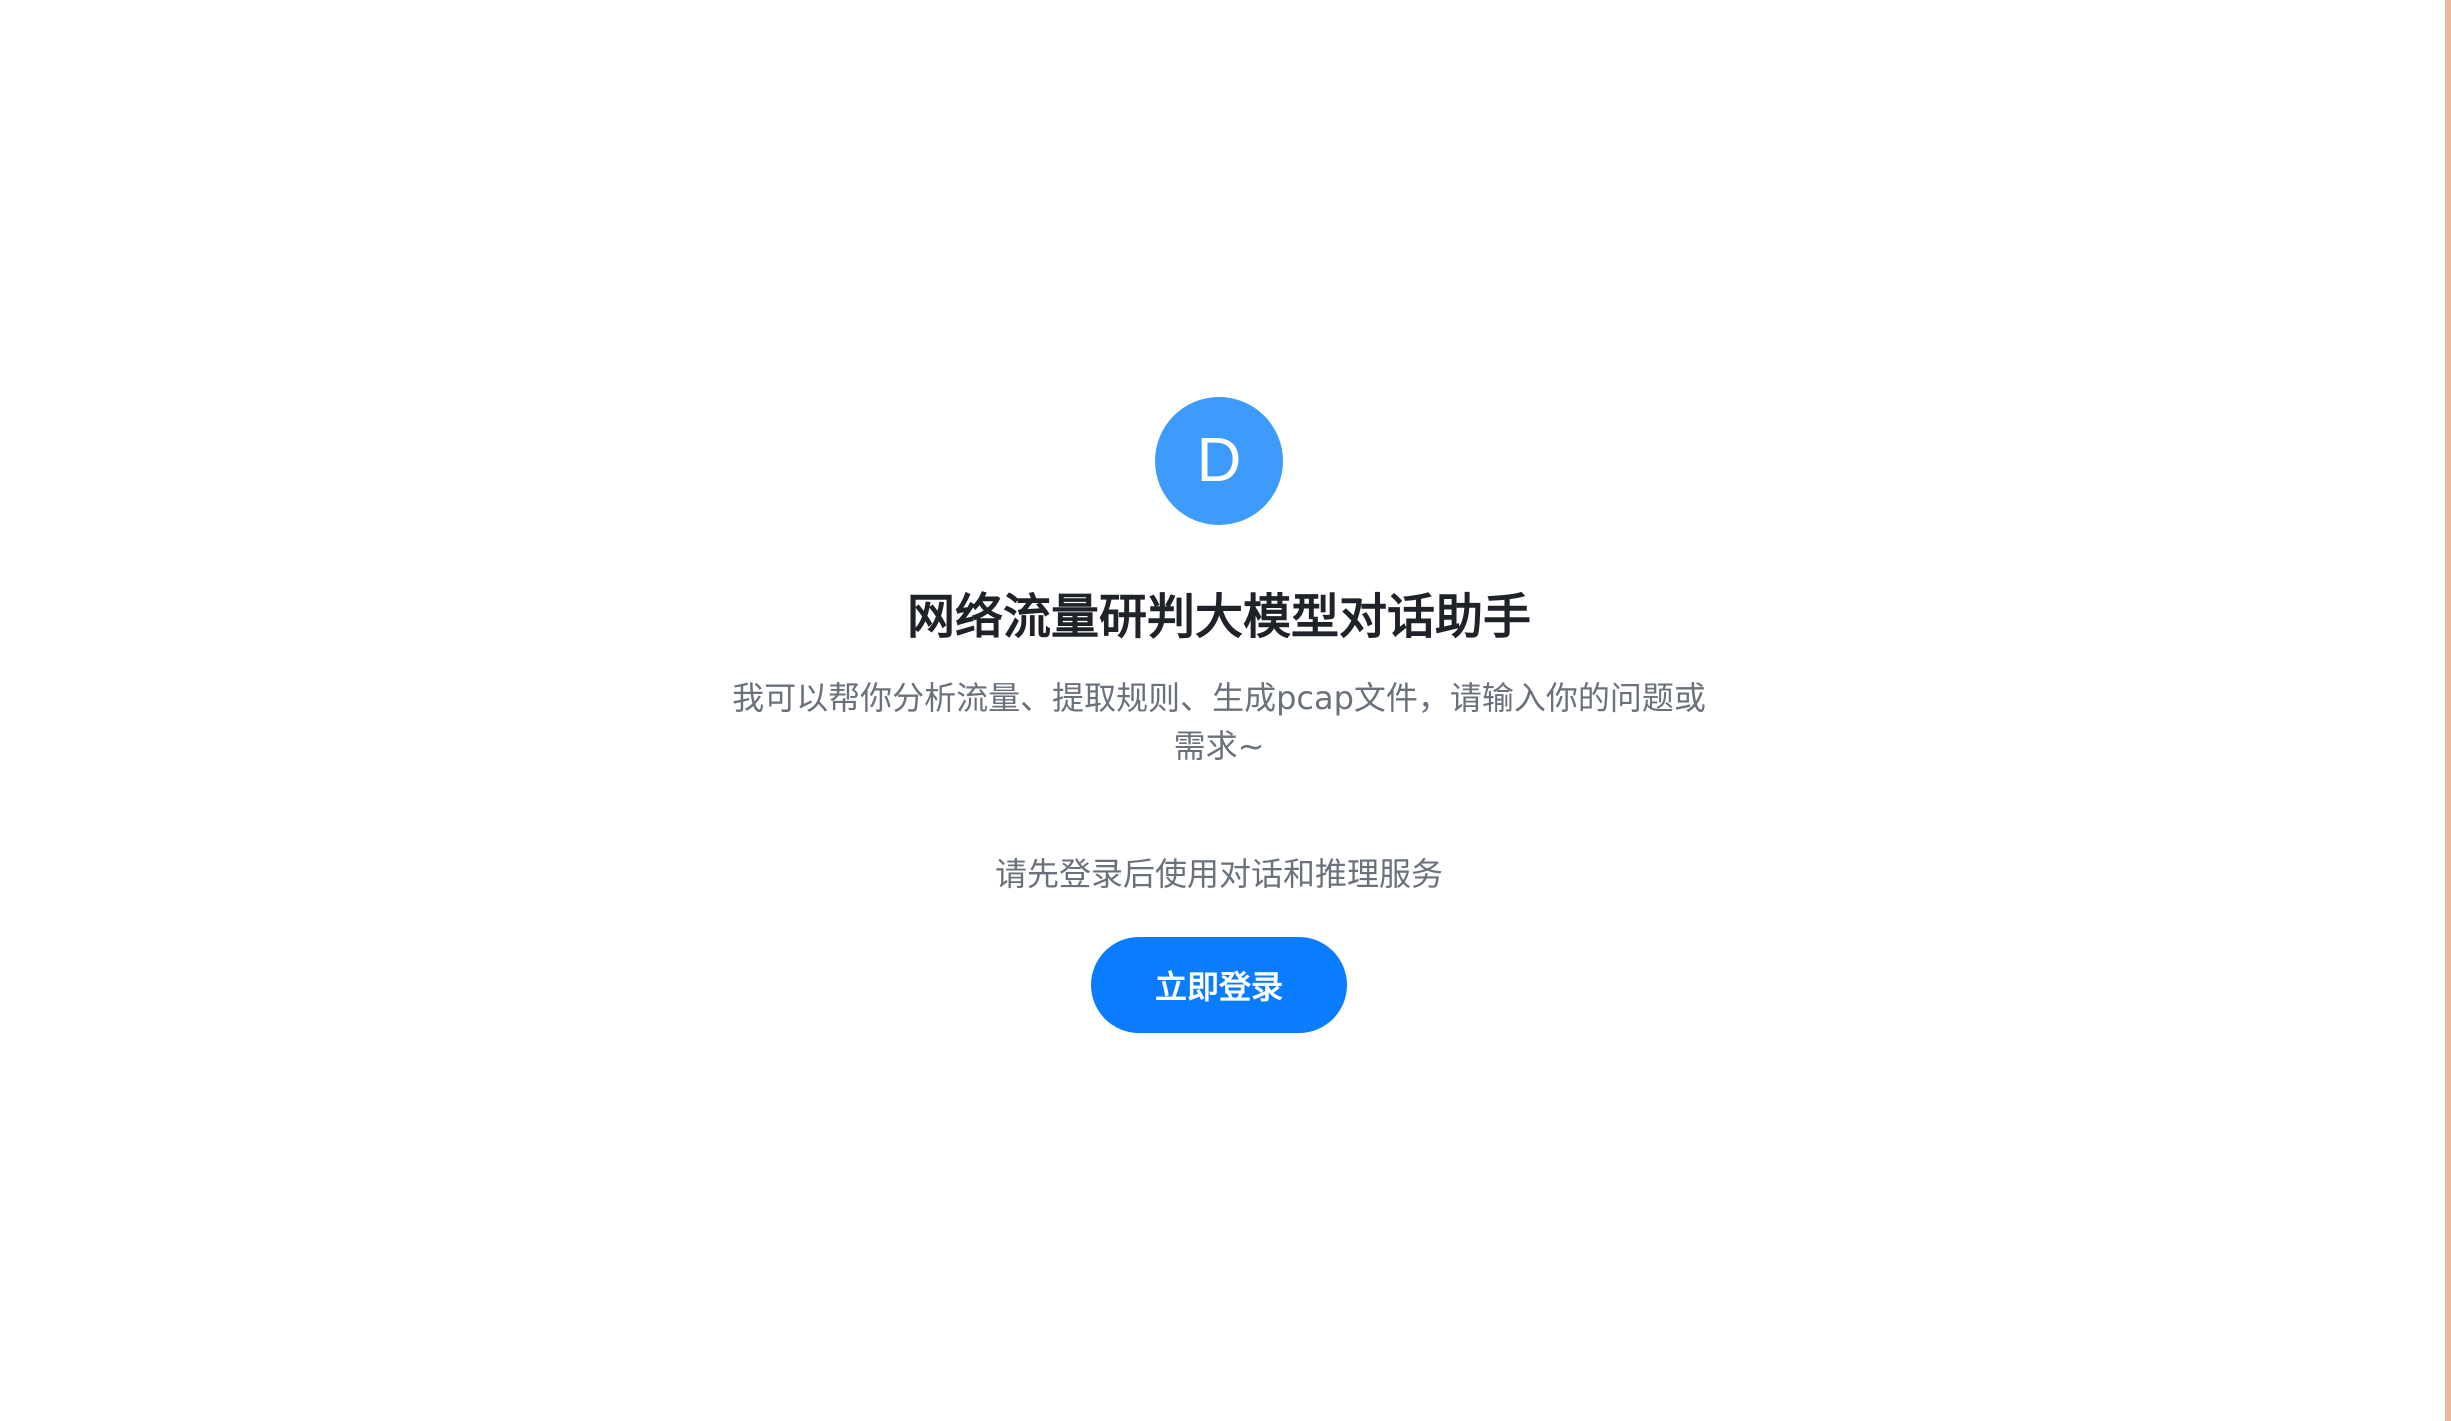 The height and width of the screenshot is (1421, 2451). What do you see at coordinates (1219, 722) in the screenshot?
I see `assistant-description: 我可以帮你分析流量、提取规则、生成pcap文件，请输入你的问题或需求~` at bounding box center [1219, 722].